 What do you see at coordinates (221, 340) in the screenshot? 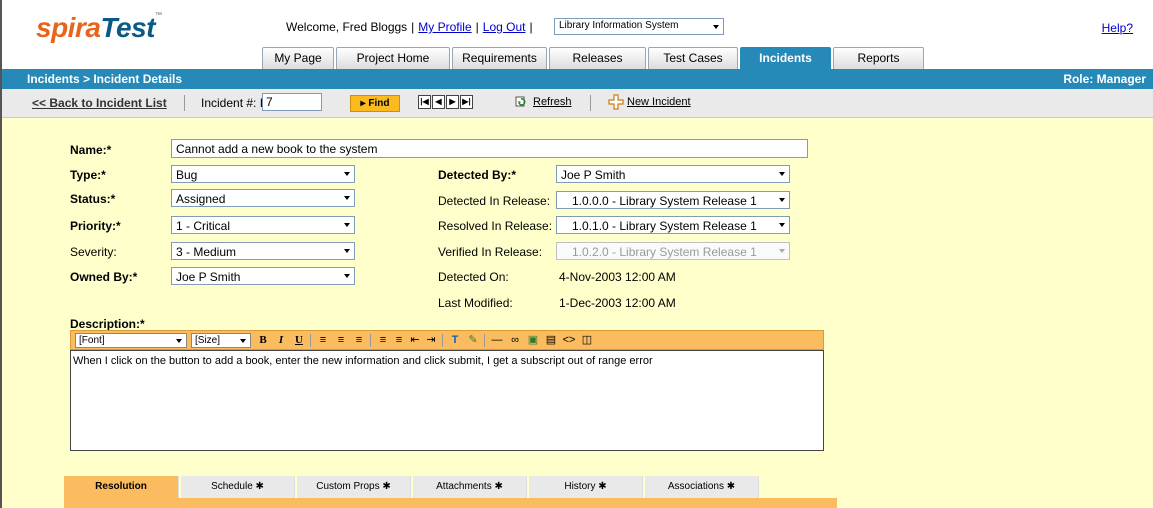
I see `size-select: [Size]` at bounding box center [221, 340].